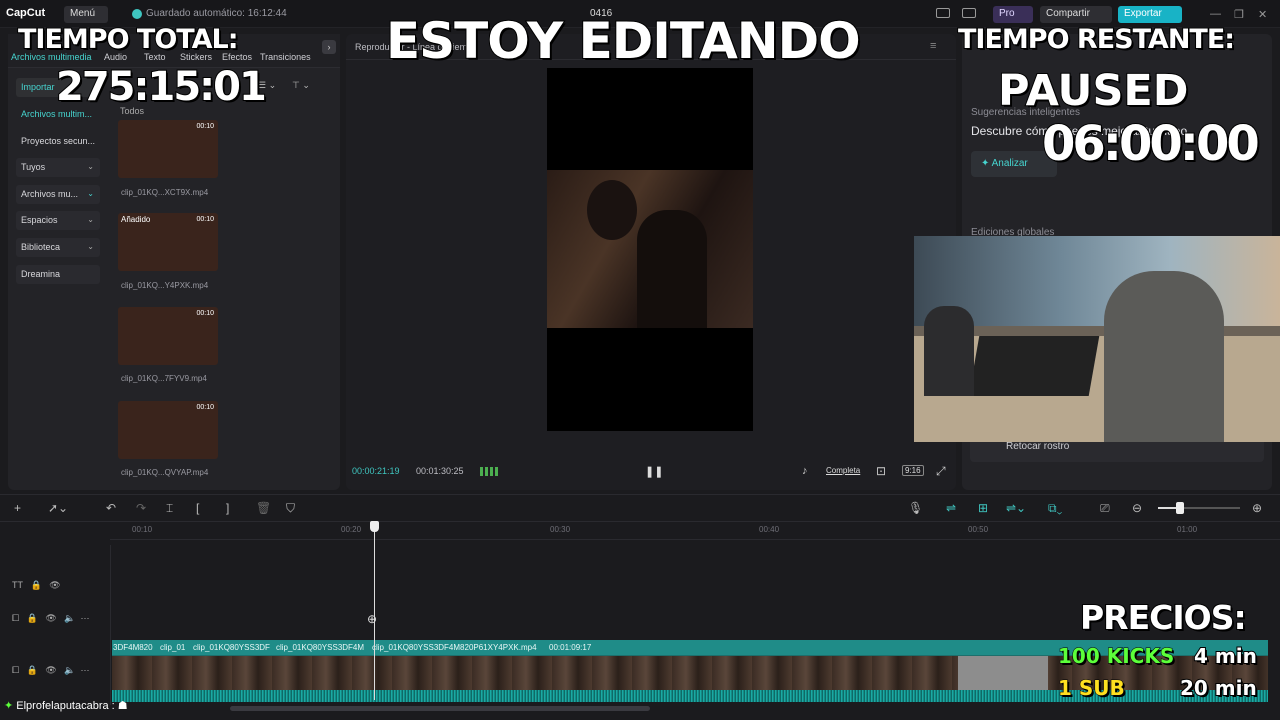 The image size is (1280, 720). Describe the element at coordinates (1009, 163) in the screenshot. I see `analyze-label: Analizar` at that location.